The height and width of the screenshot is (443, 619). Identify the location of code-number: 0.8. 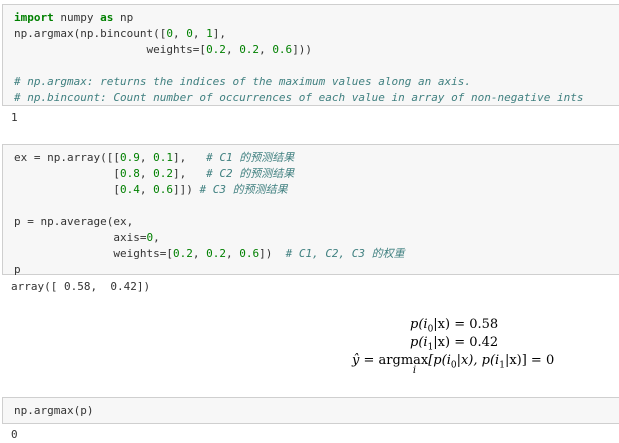
(129, 173).